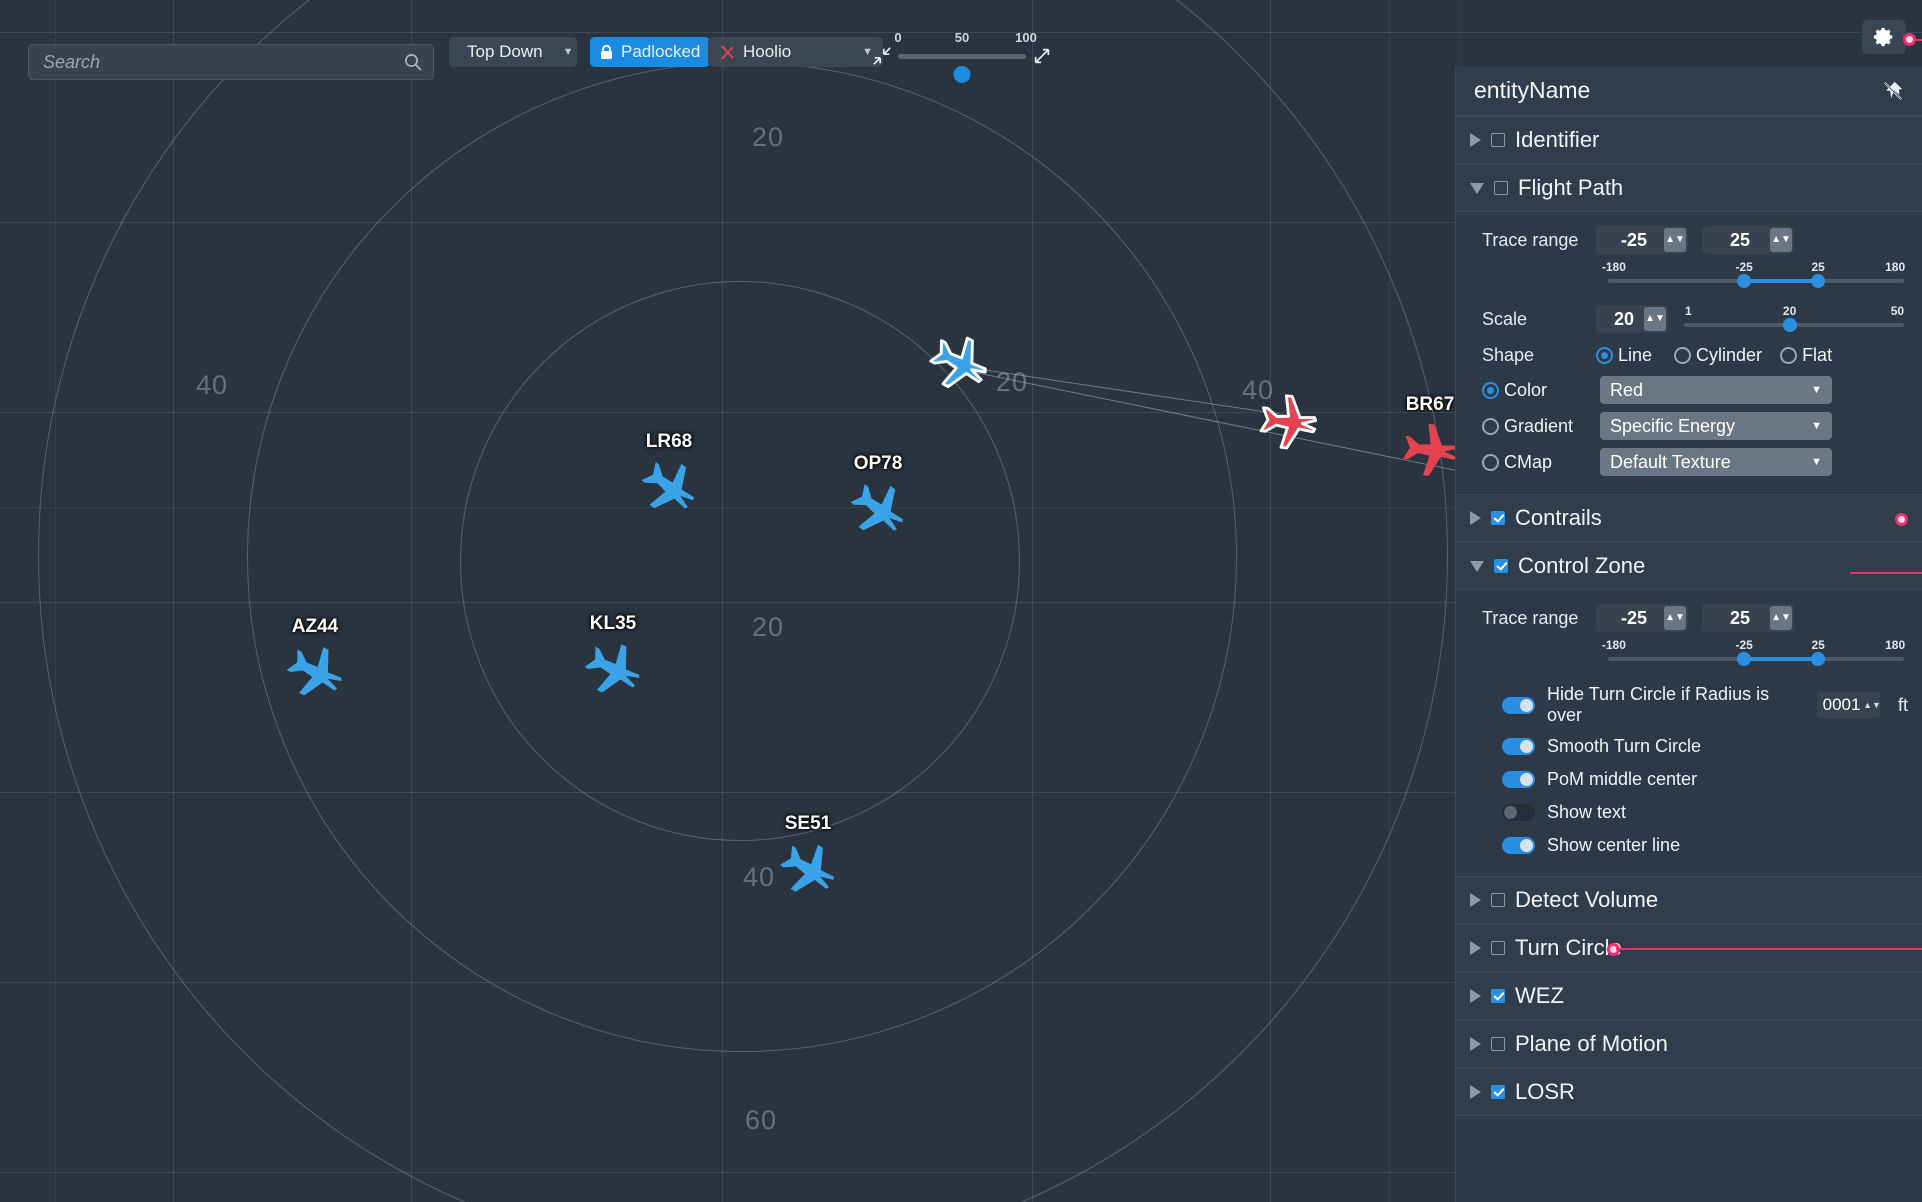 This screenshot has height=1202, width=1922. Describe the element at coordinates (1753, 653) in the screenshot. I see `control-zone-trace-slider: -180 -25 25 180` at that location.